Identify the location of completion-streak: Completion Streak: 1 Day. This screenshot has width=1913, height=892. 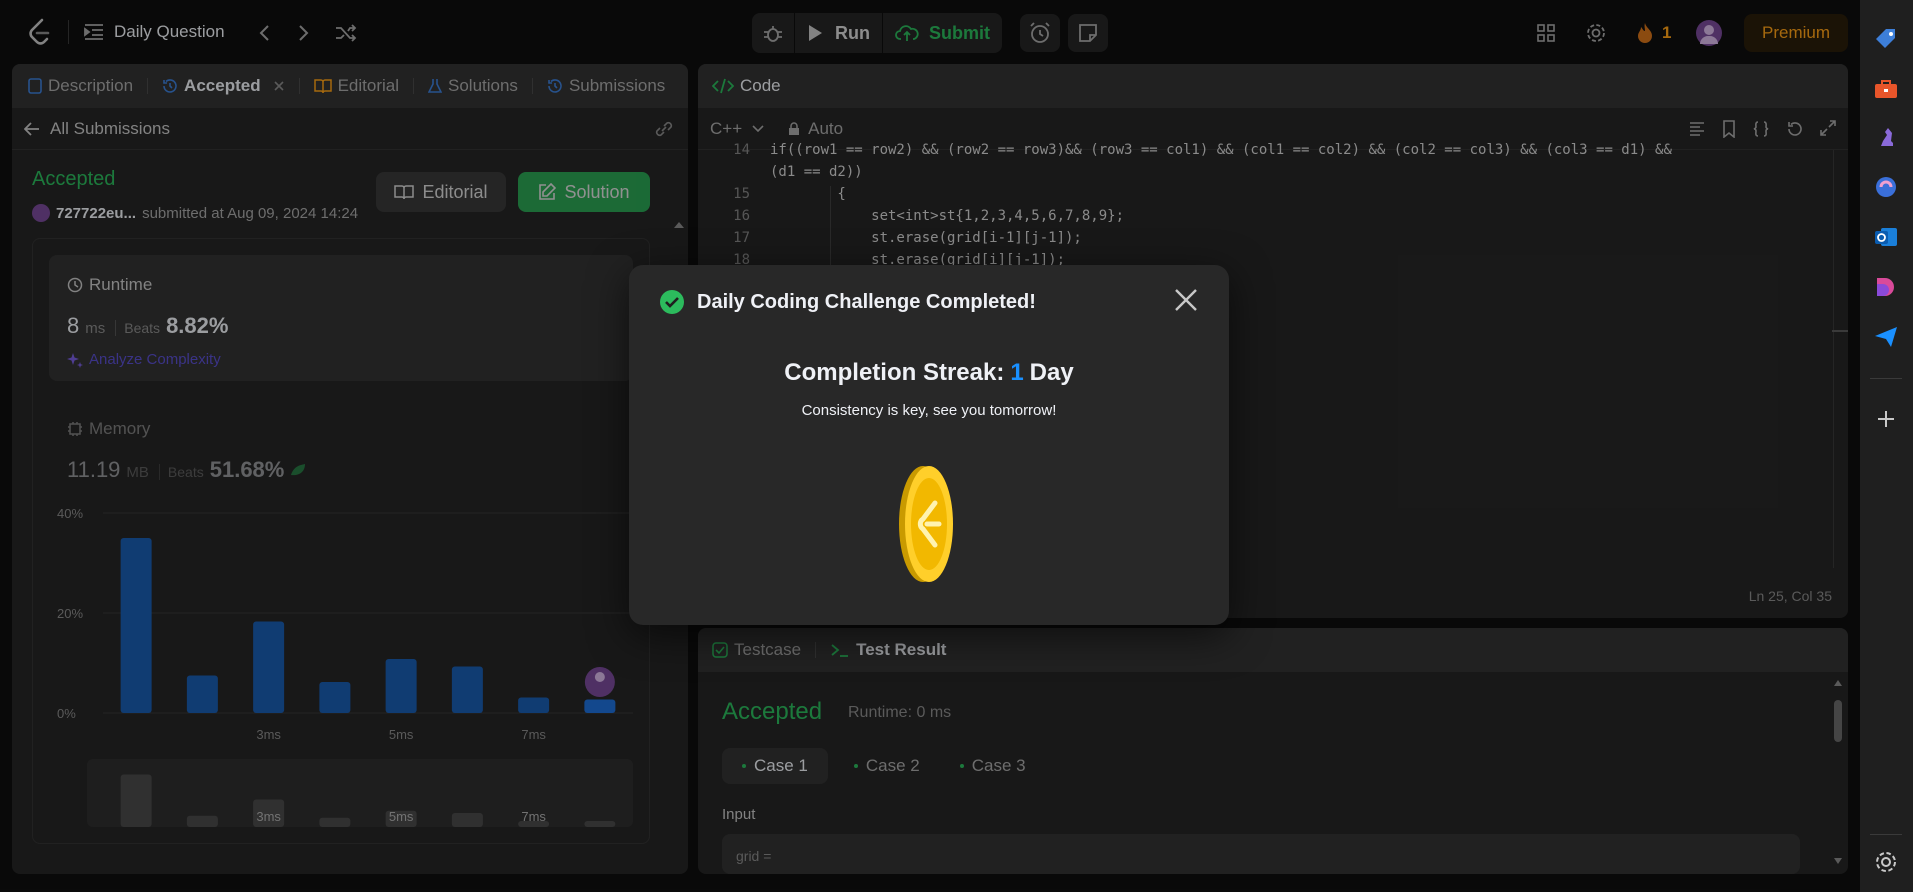
(929, 373).